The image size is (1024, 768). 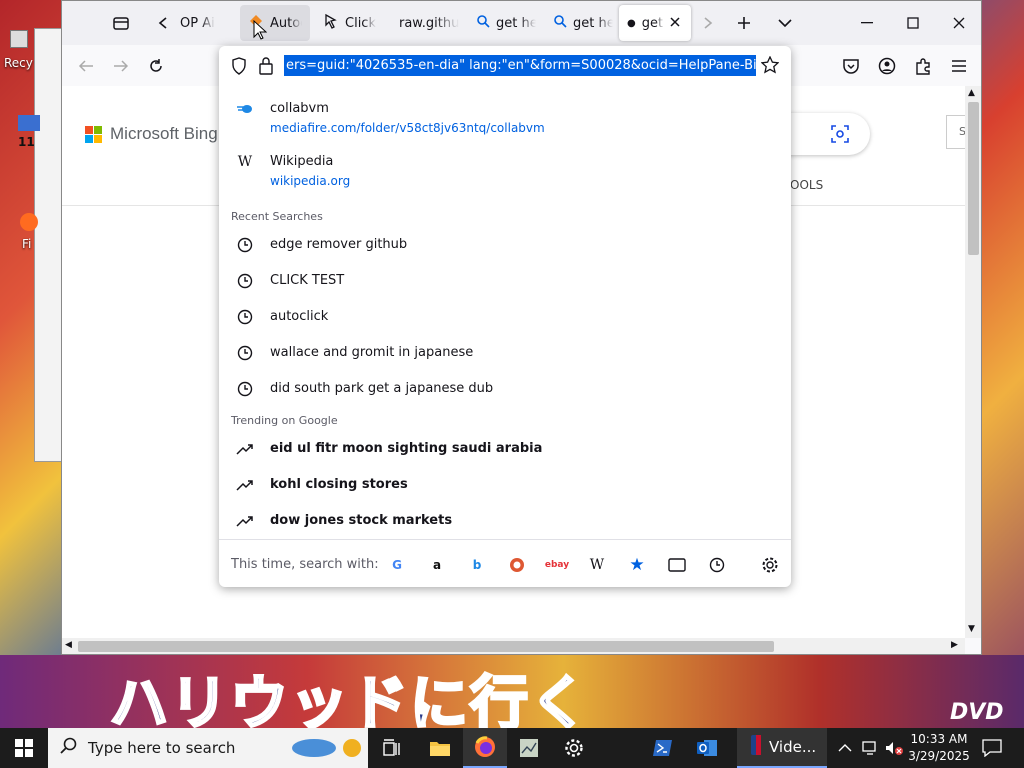 I want to click on duckduckgo-icon, so click(x=517, y=565).